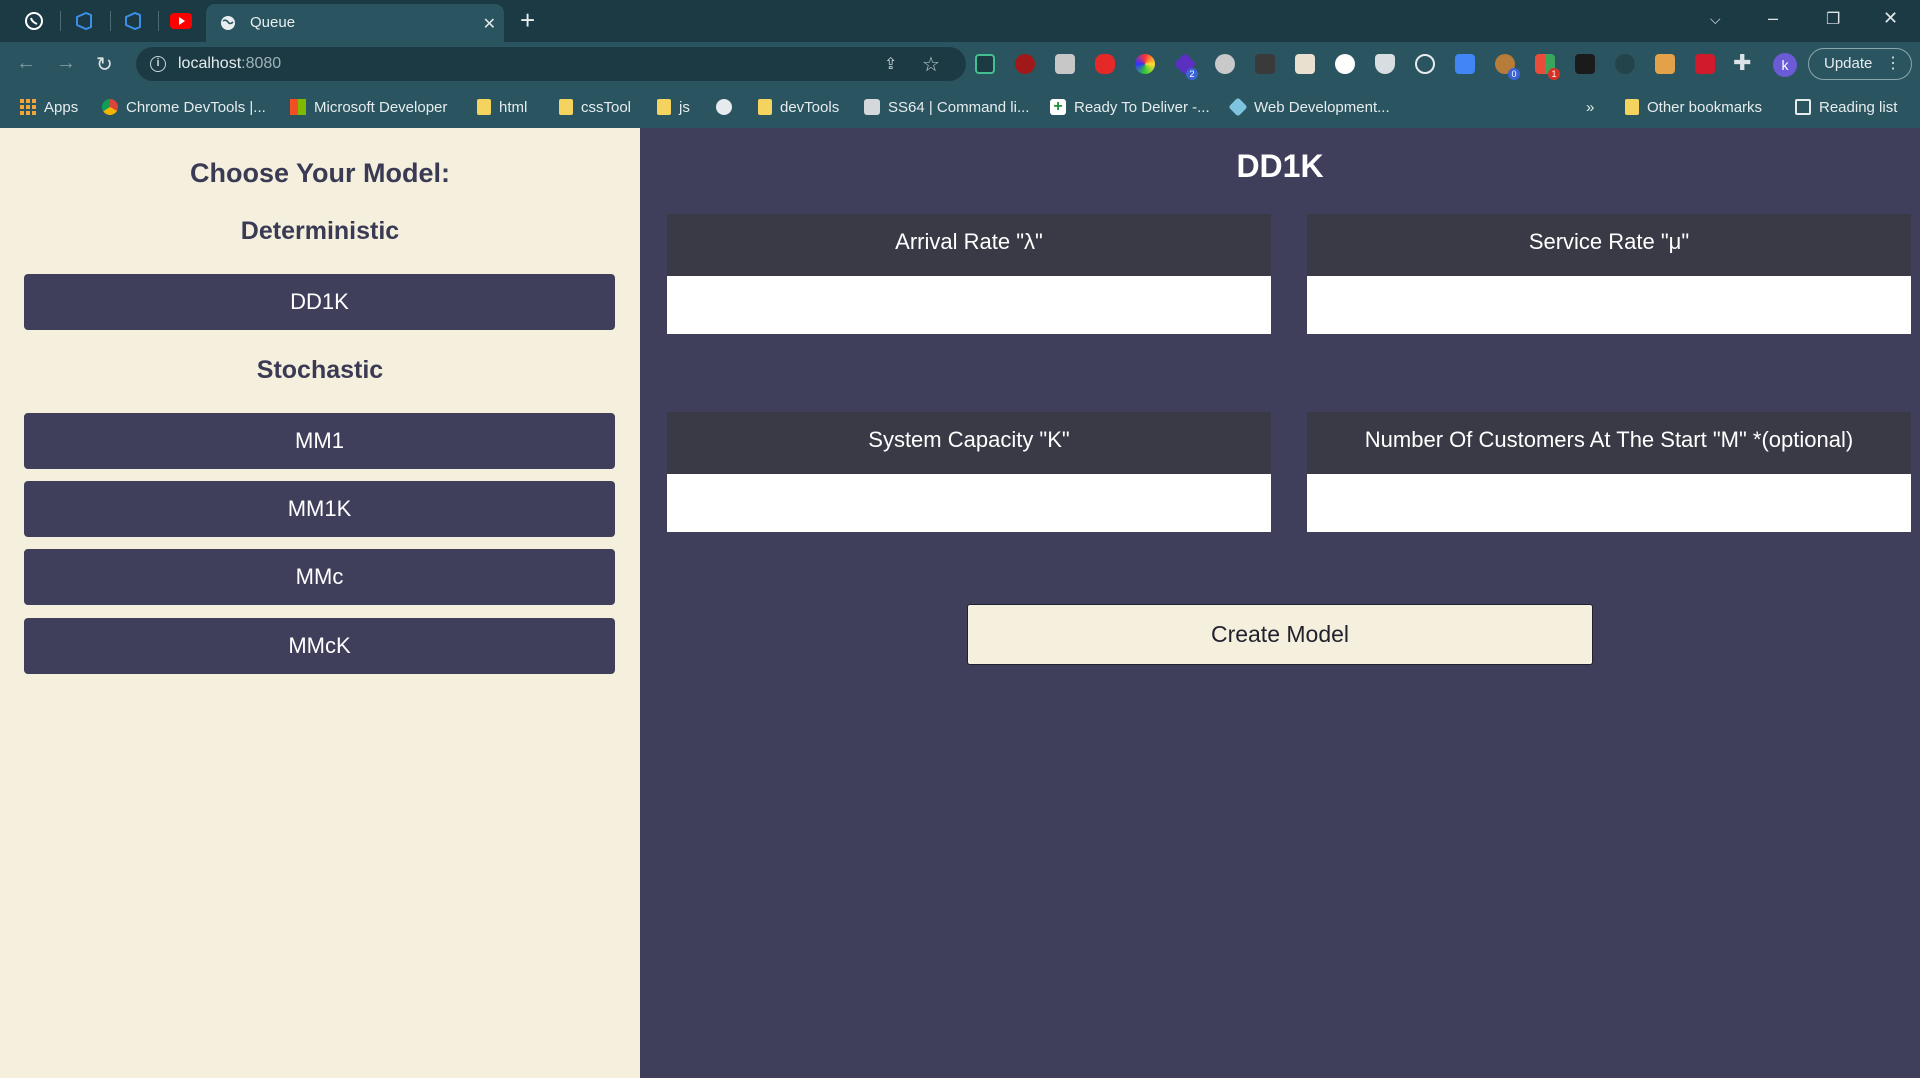 This screenshot has width=1920, height=1078. What do you see at coordinates (1585, 64) in the screenshot?
I see `extension-glasses-icon` at bounding box center [1585, 64].